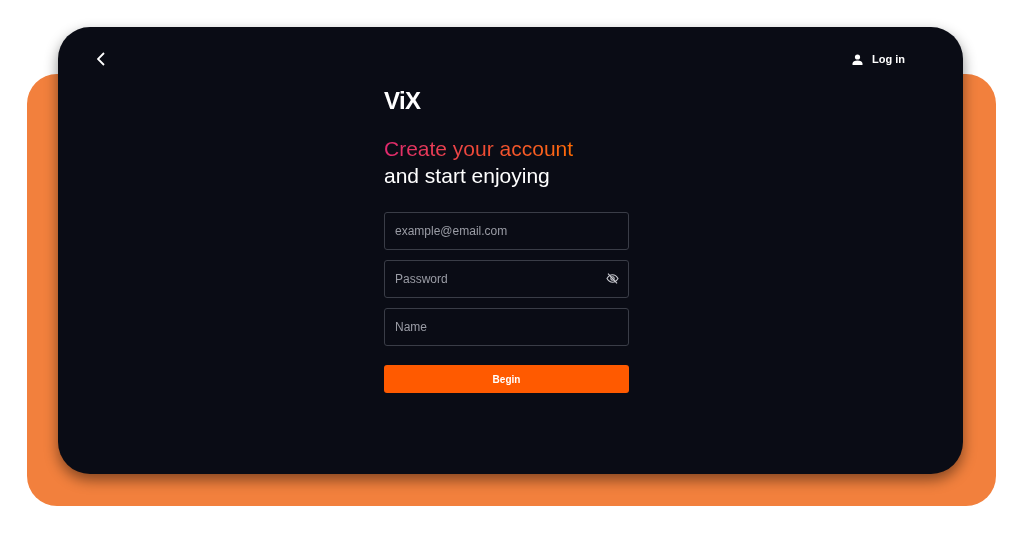 The image size is (1024, 536). I want to click on back-button, so click(101, 59).